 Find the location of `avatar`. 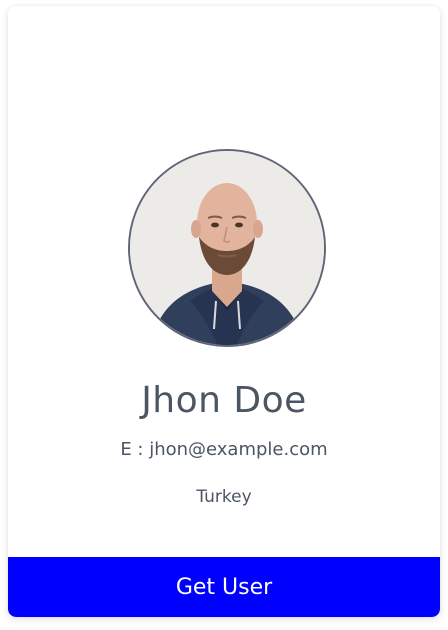

avatar is located at coordinates (227, 248).